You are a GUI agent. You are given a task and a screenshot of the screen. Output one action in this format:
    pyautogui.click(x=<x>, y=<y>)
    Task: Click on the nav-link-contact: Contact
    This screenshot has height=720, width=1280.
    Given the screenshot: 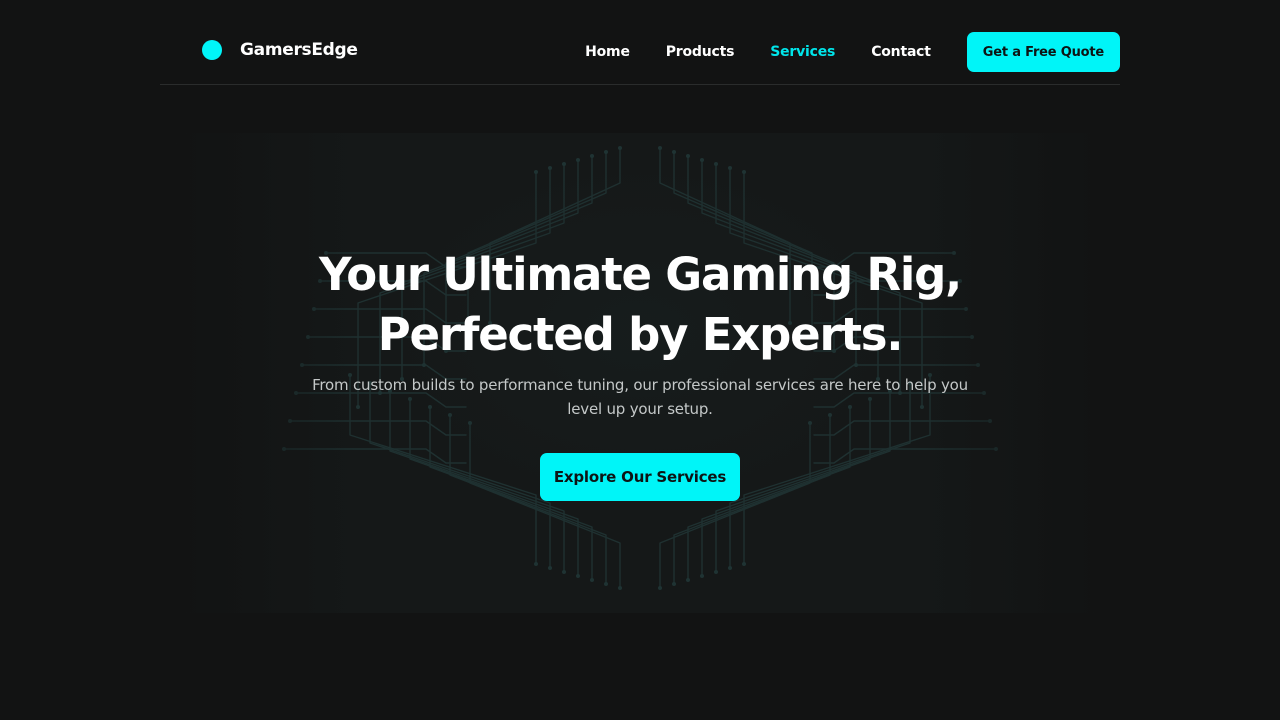 What is the action you would take?
    pyautogui.click(x=901, y=52)
    